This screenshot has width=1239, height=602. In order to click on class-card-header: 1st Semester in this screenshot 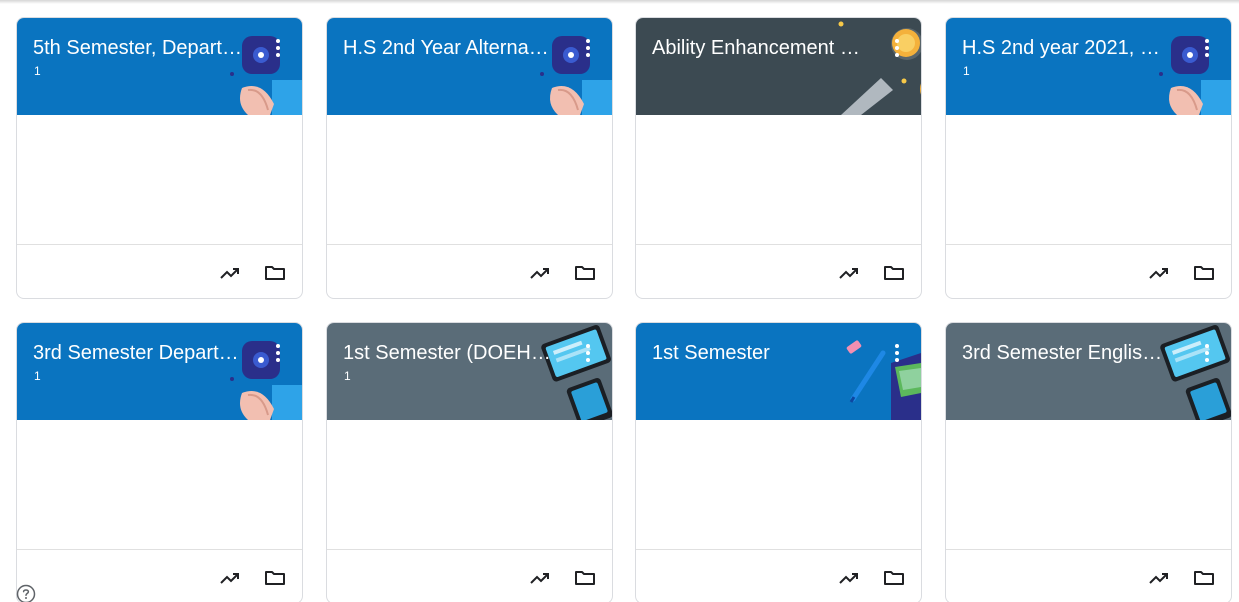, I will do `click(778, 371)`.